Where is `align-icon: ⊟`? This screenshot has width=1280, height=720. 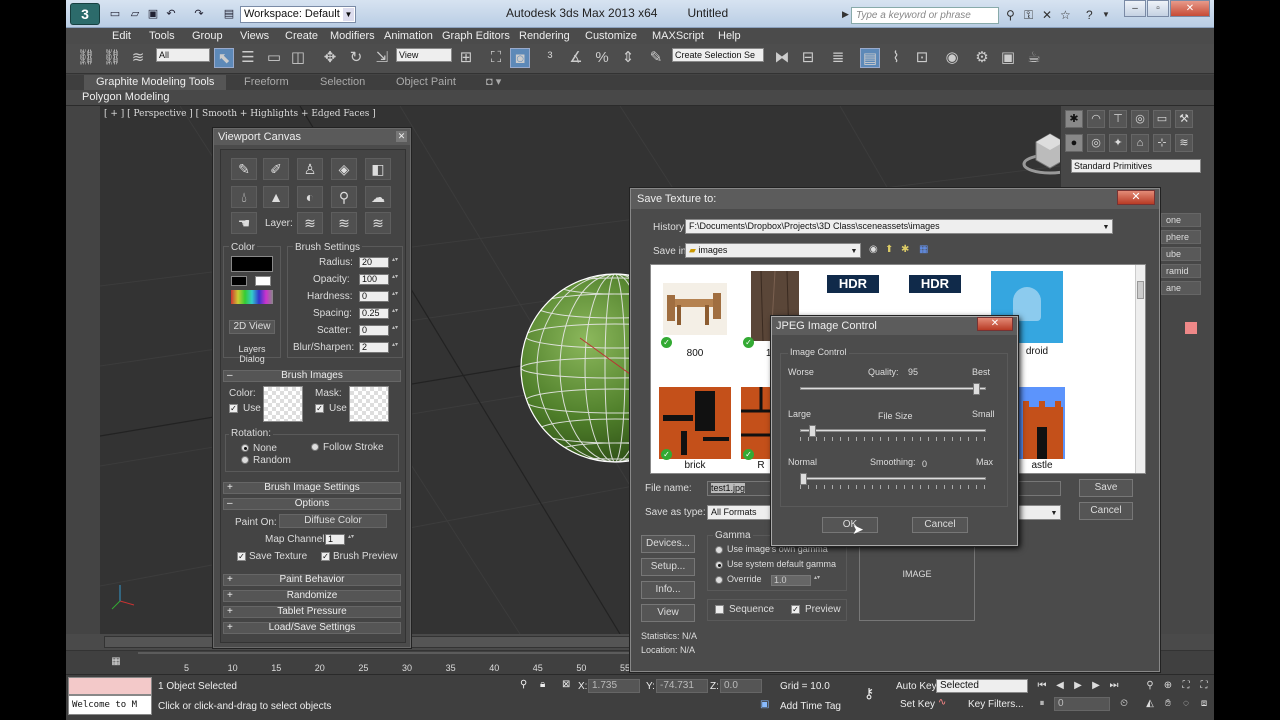 align-icon: ⊟ is located at coordinates (808, 58).